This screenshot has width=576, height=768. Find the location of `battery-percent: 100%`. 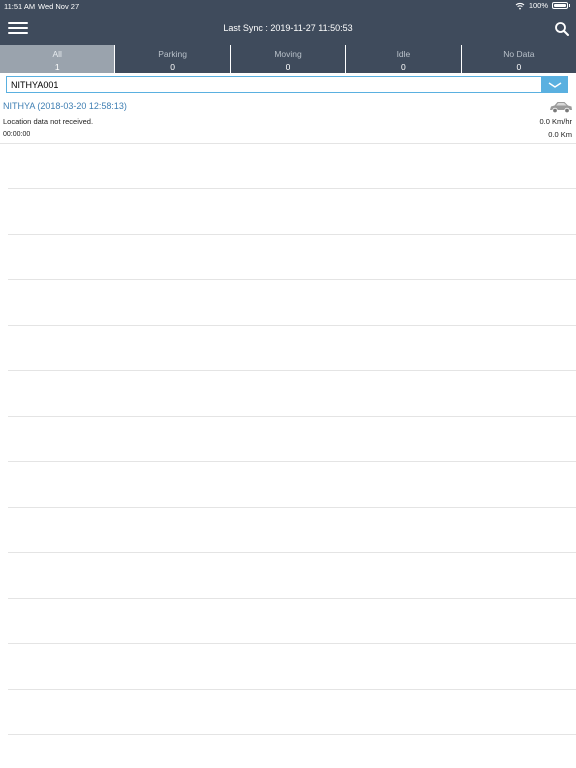

battery-percent: 100% is located at coordinates (538, 5).